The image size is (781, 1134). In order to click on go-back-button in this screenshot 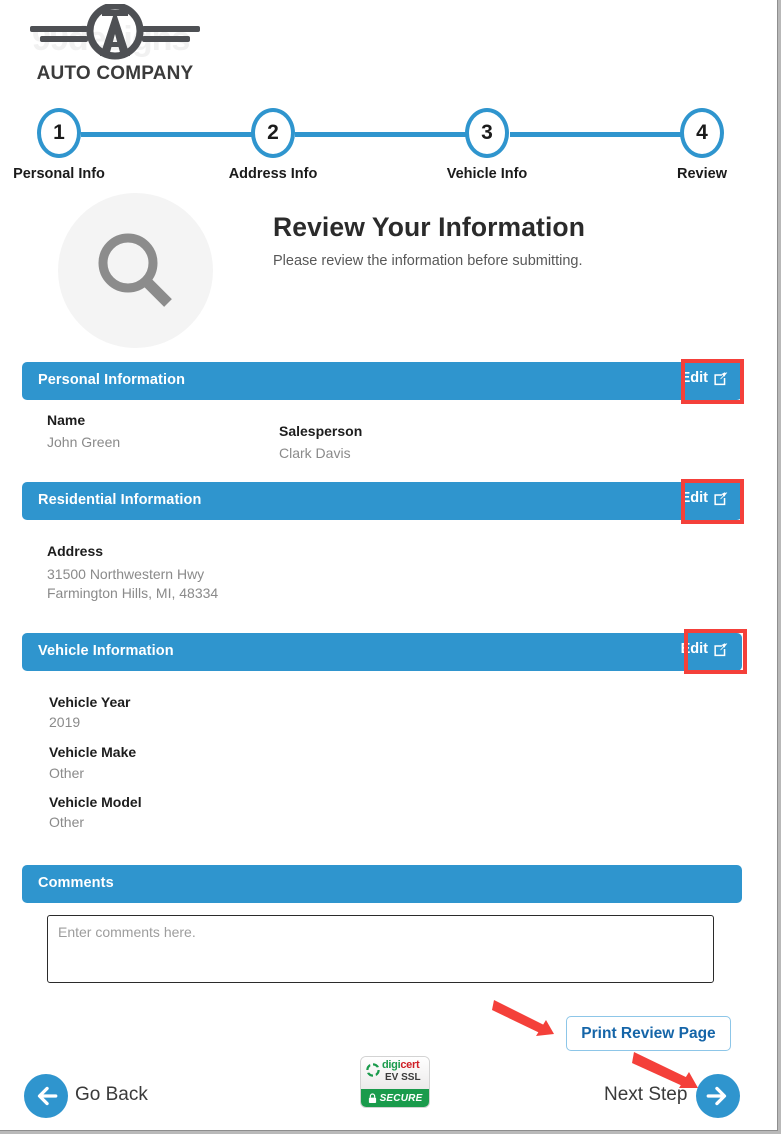, I will do `click(46, 1096)`.